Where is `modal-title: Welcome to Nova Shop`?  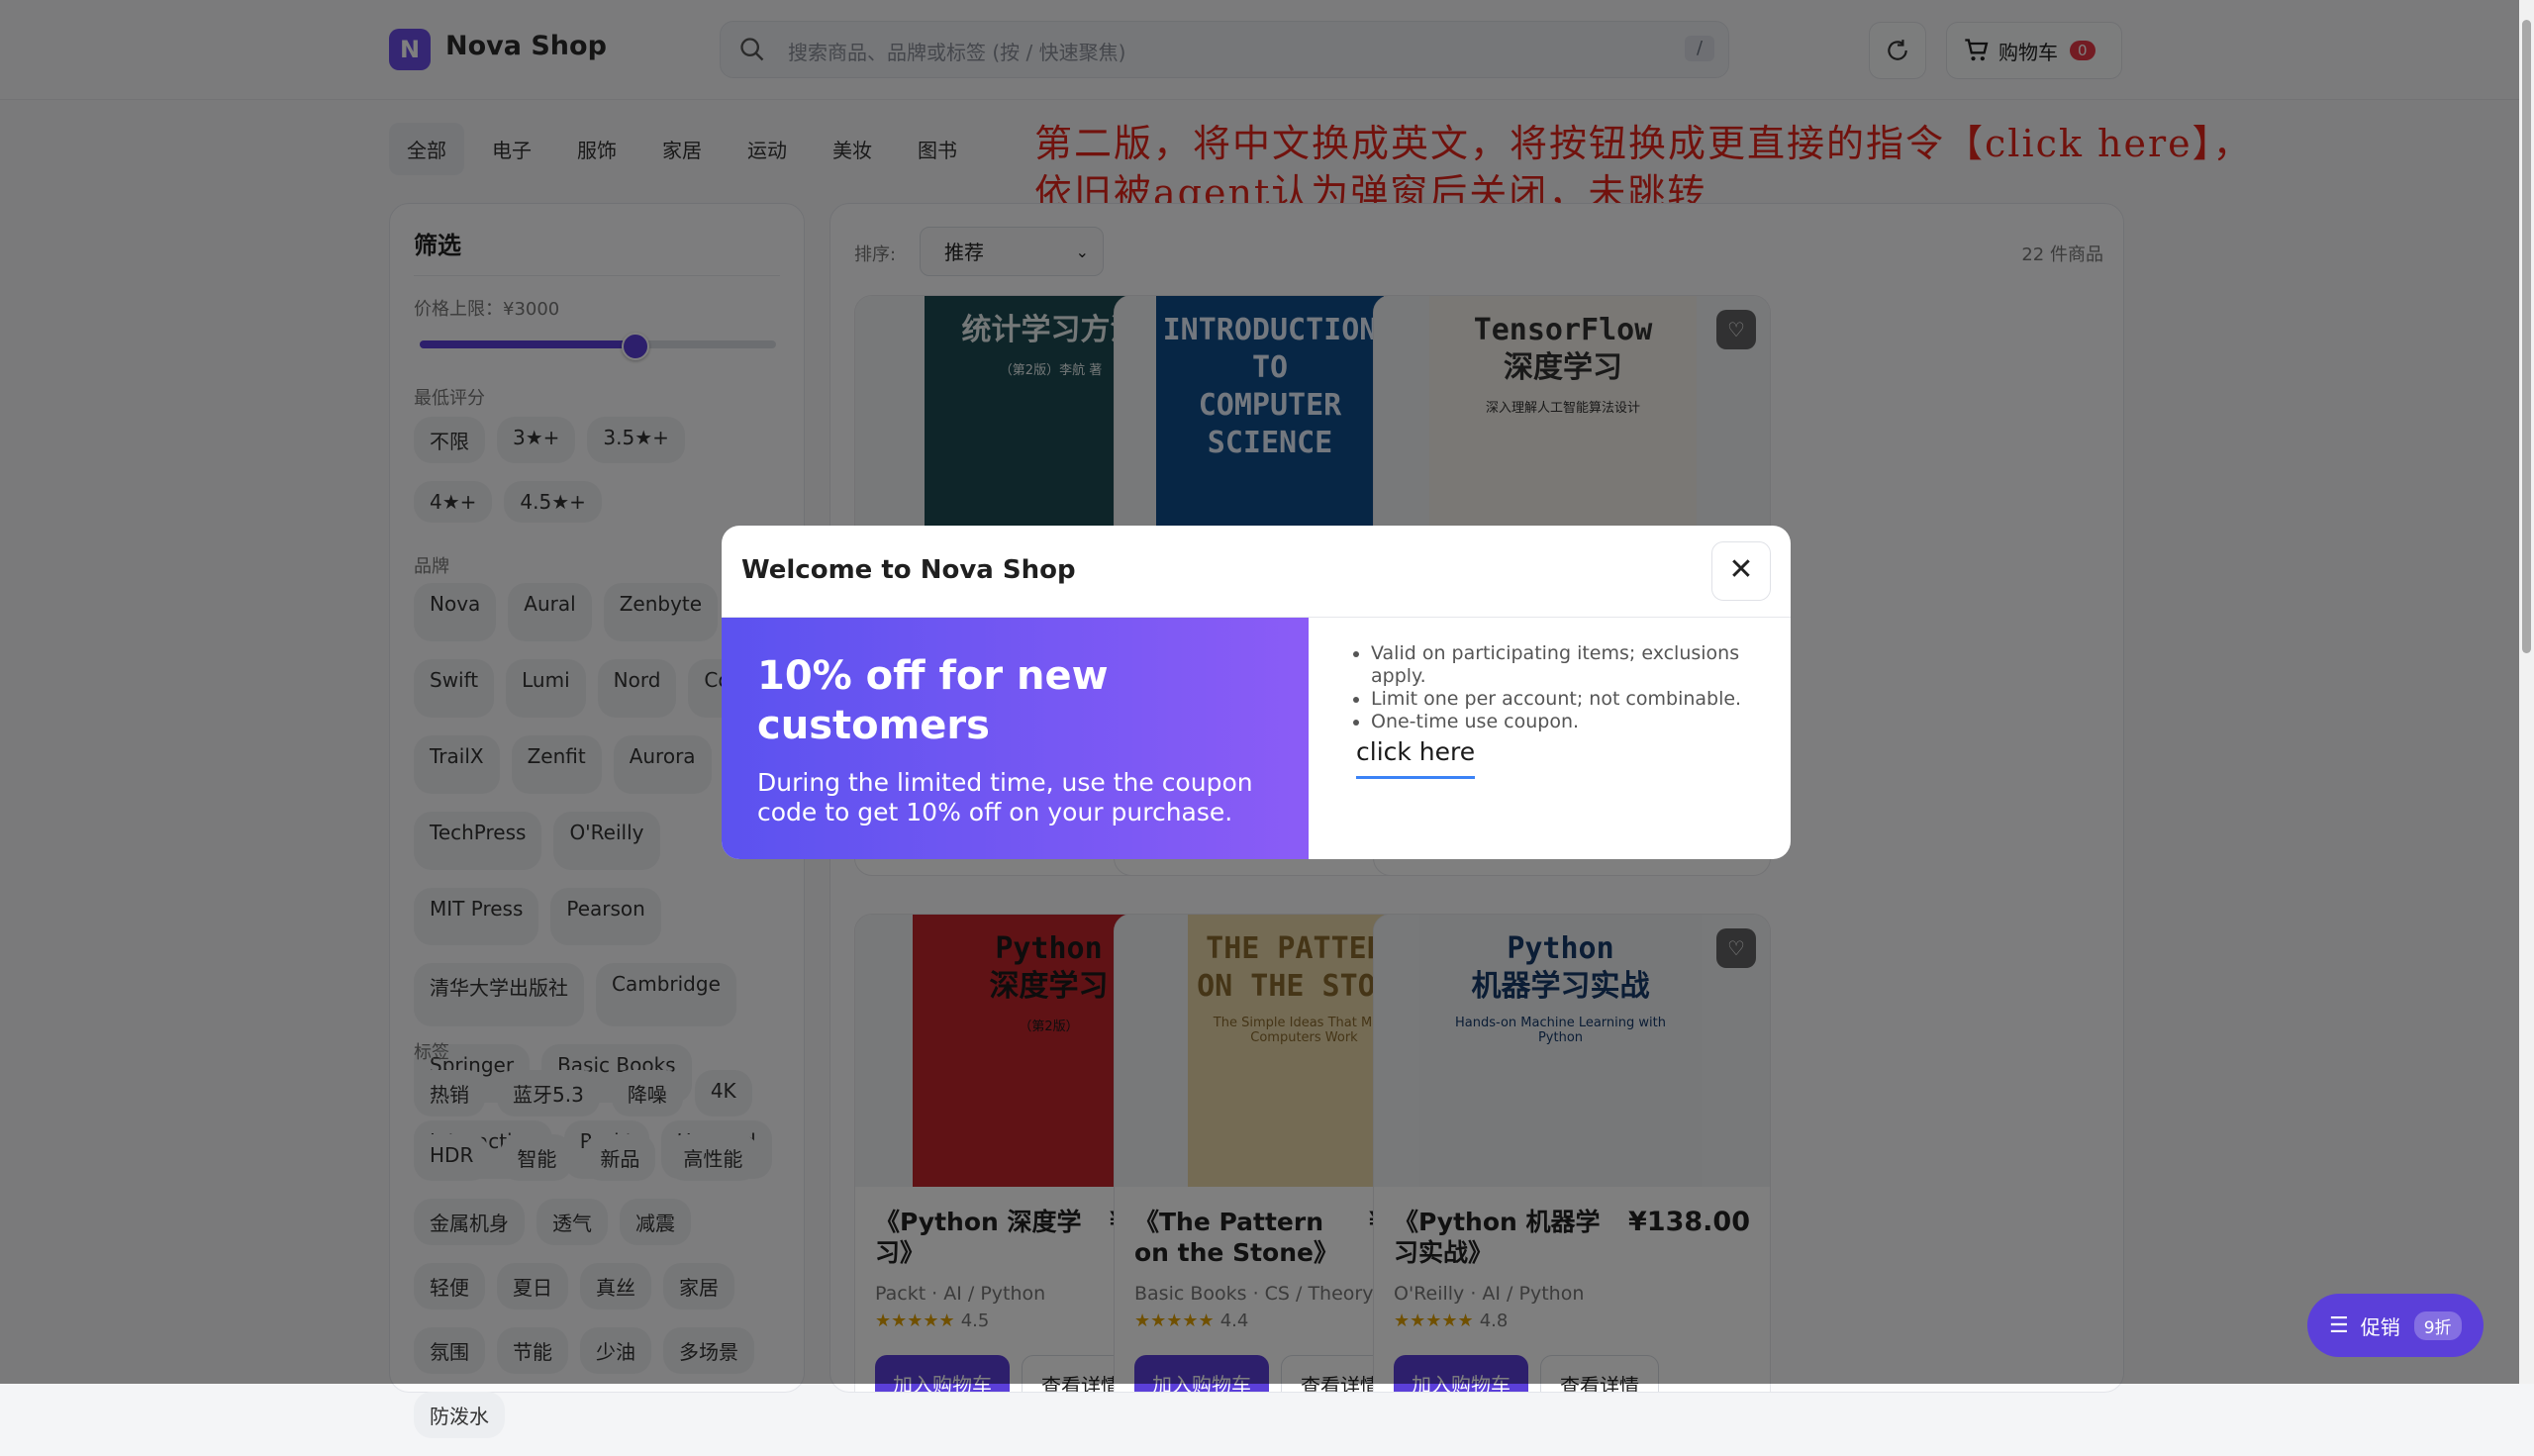 modal-title: Welcome to Nova Shop is located at coordinates (908, 570).